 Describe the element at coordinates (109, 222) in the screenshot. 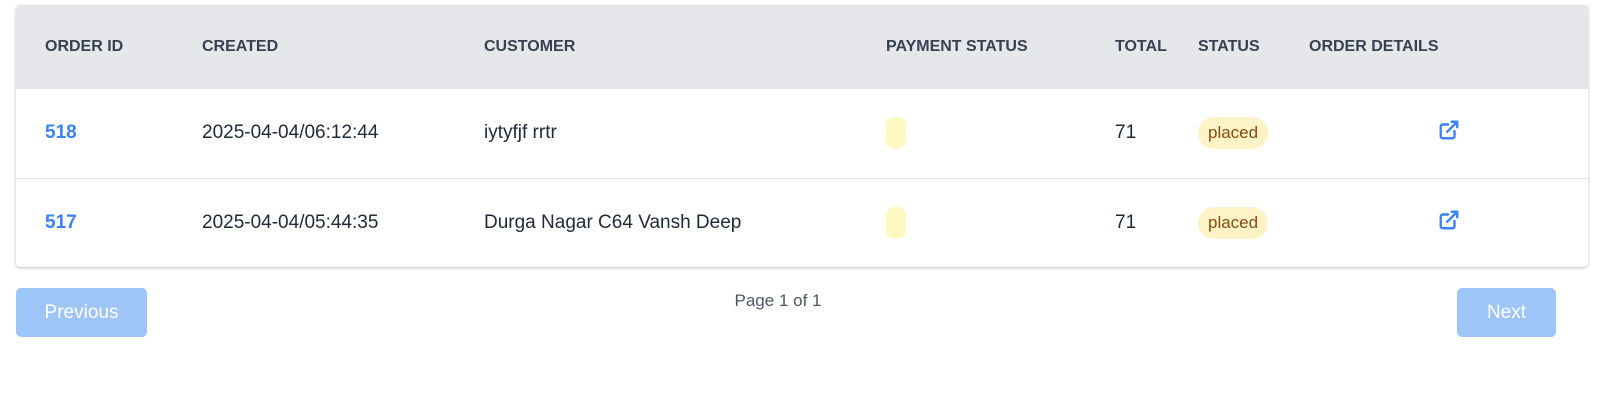

I see `order-id-cell: 517` at that location.